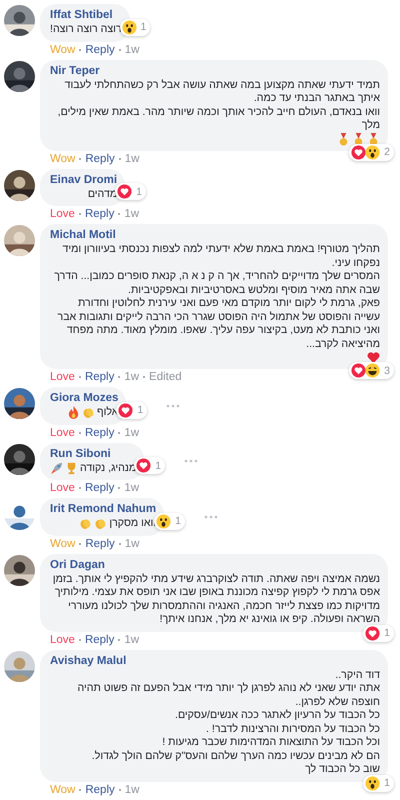 This screenshot has width=400, height=800. What do you see at coordinates (218, 119) in the screenshot?
I see `comment-text: וואו בנאדם, העולם חייב להכיר אותך וכמה שיותר מהר. באמת שאין מילים, מלך` at bounding box center [218, 119].